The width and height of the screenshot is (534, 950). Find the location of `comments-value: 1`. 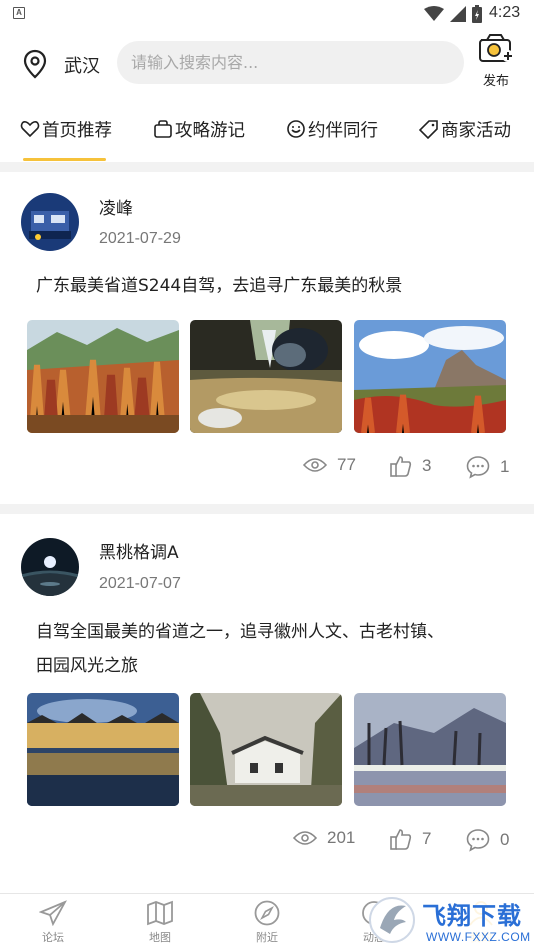

comments-value: 1 is located at coordinates (505, 466).